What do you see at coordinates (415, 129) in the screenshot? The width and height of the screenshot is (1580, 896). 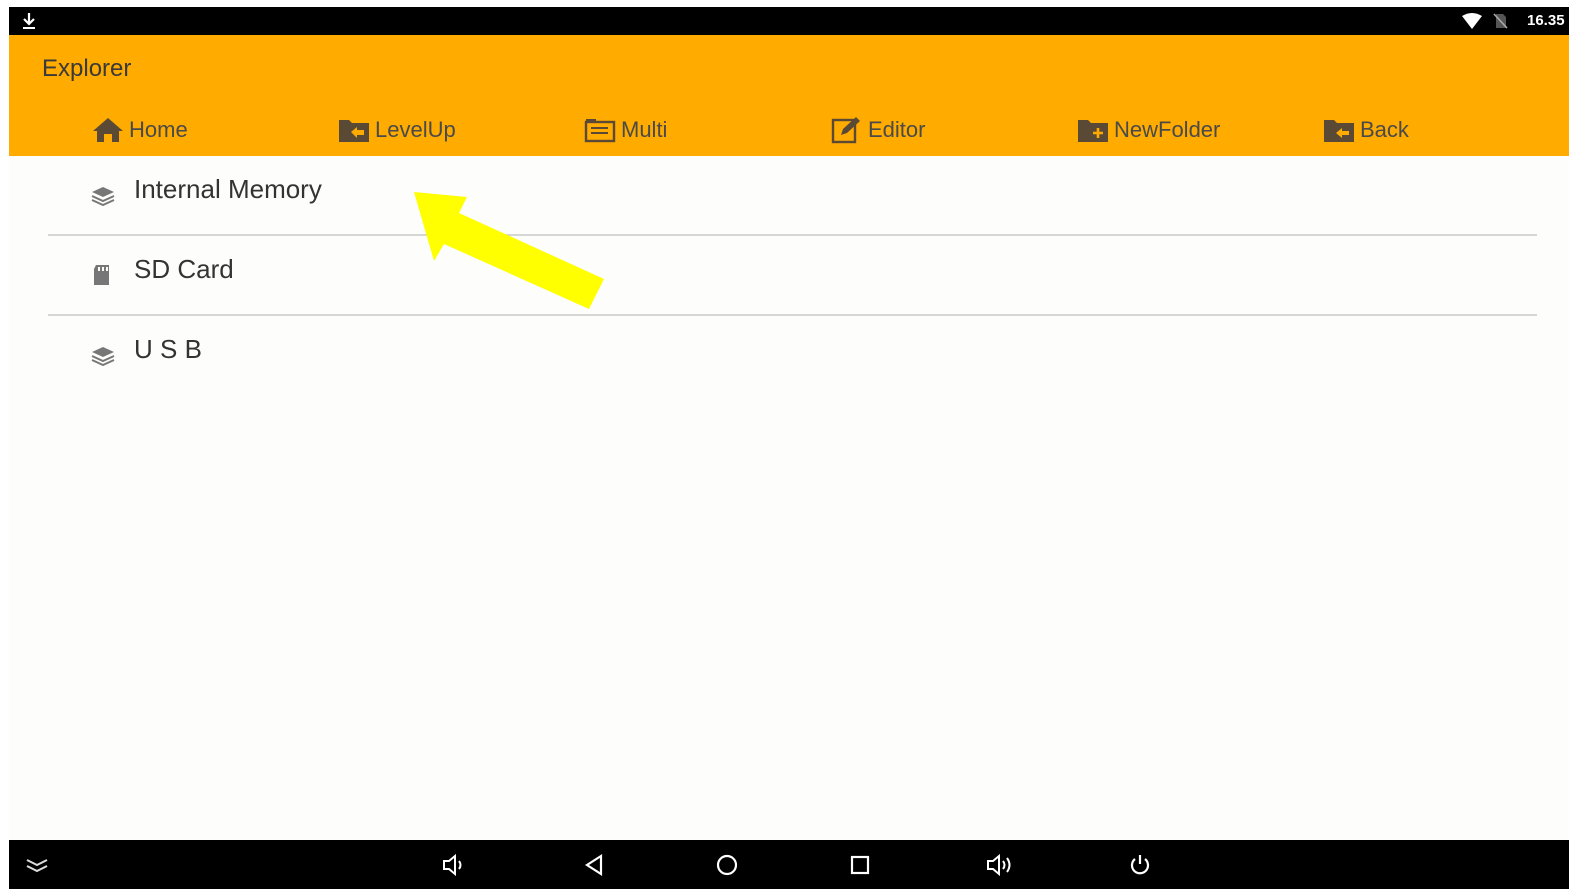 I see `toolbar-levelup-label: LevelUp` at bounding box center [415, 129].